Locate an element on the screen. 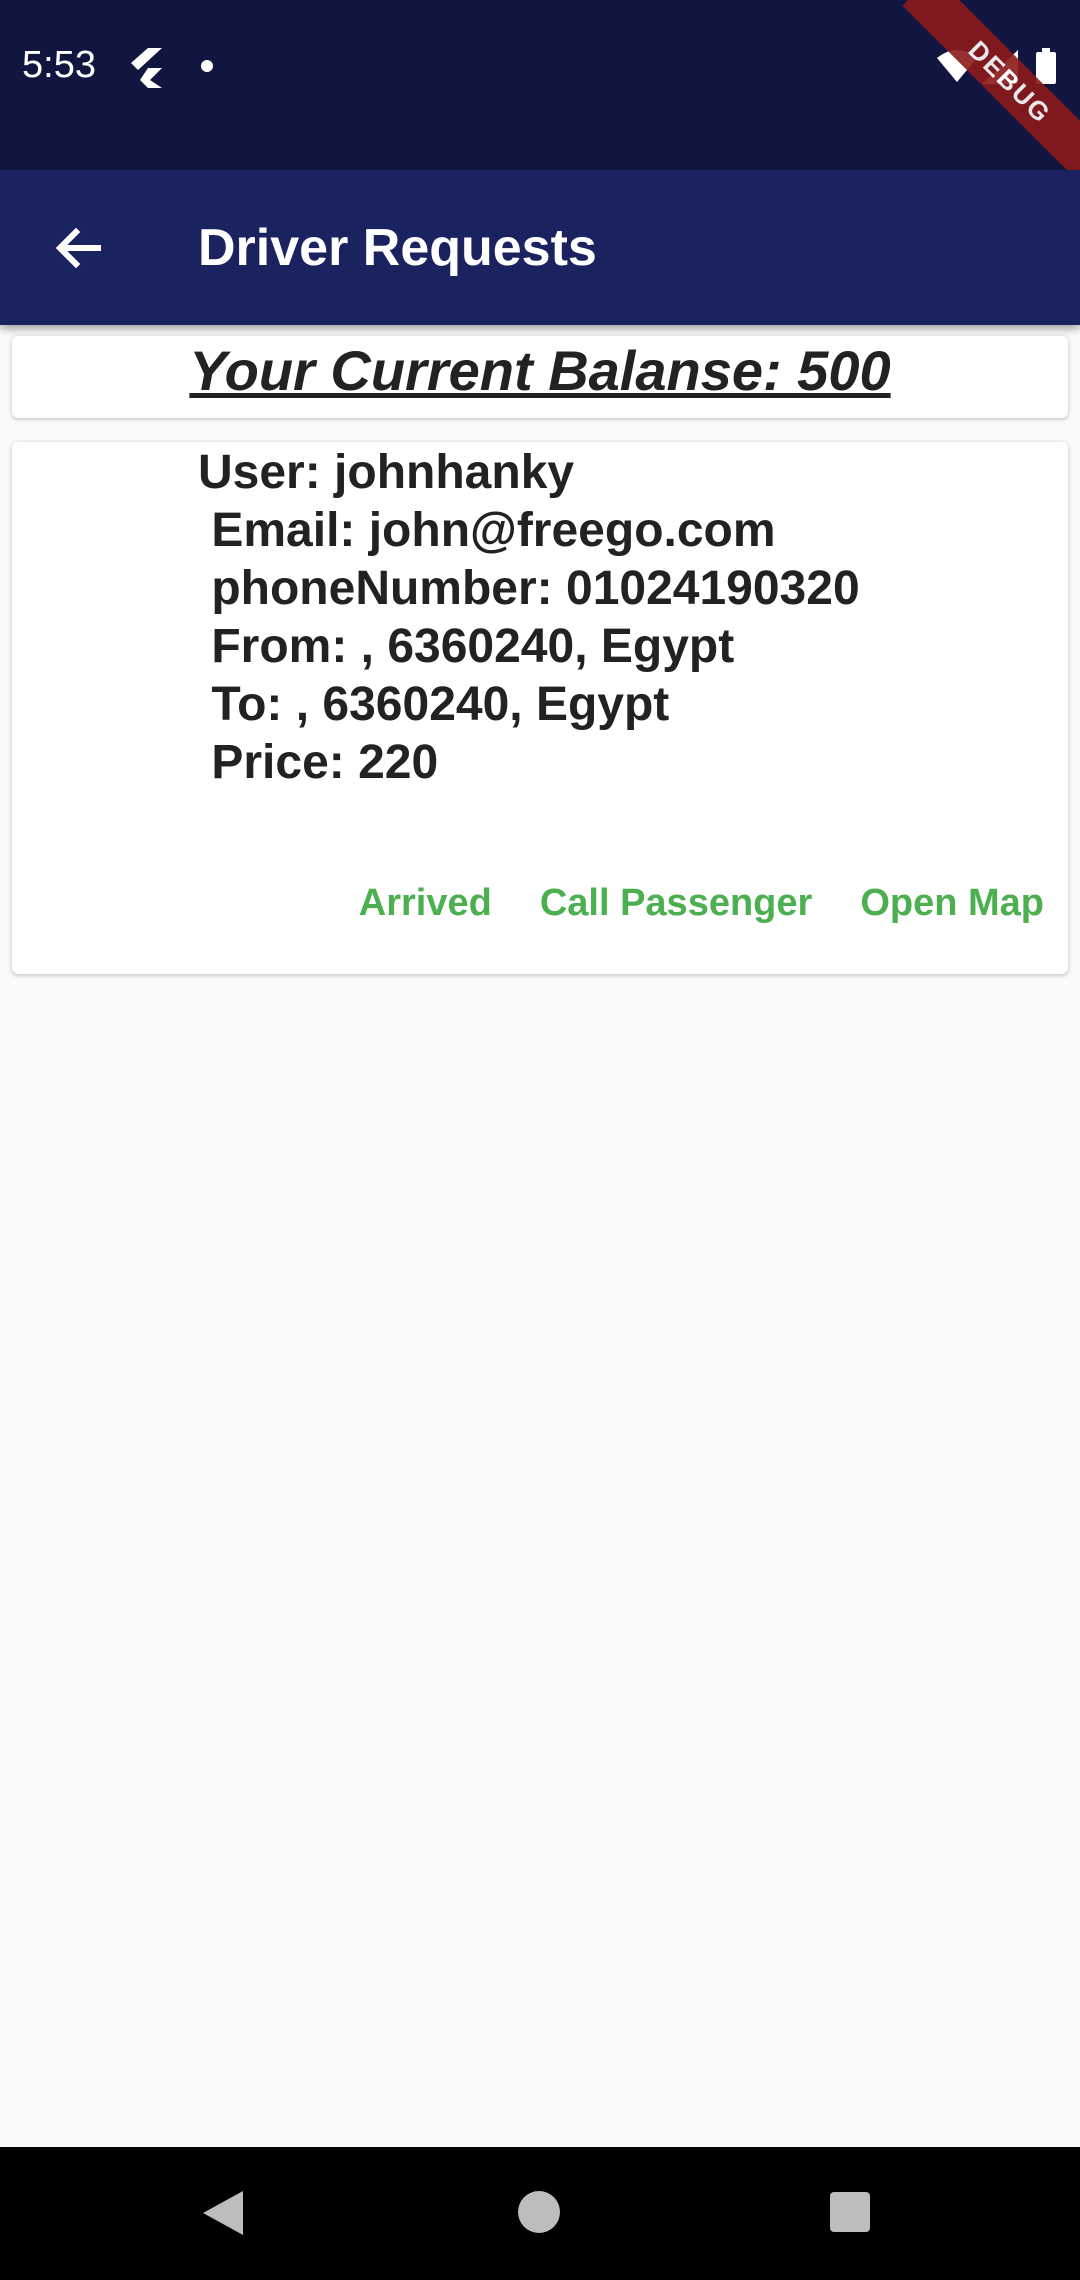 This screenshot has width=1080, height=2280. request-phone: phoneNumber: 01024190320 is located at coordinates (529, 588).